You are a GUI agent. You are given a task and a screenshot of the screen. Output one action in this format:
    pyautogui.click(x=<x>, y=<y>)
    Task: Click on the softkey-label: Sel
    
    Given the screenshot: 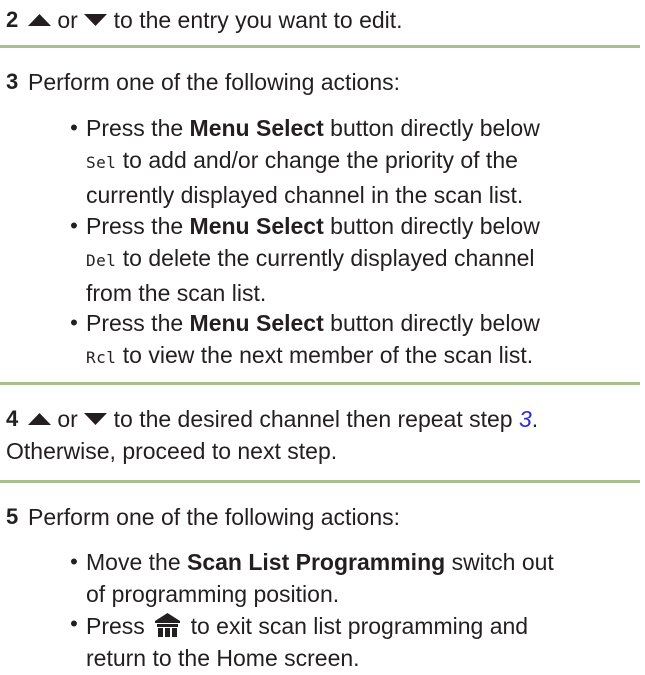 What is the action you would take?
    pyautogui.click(x=101, y=162)
    